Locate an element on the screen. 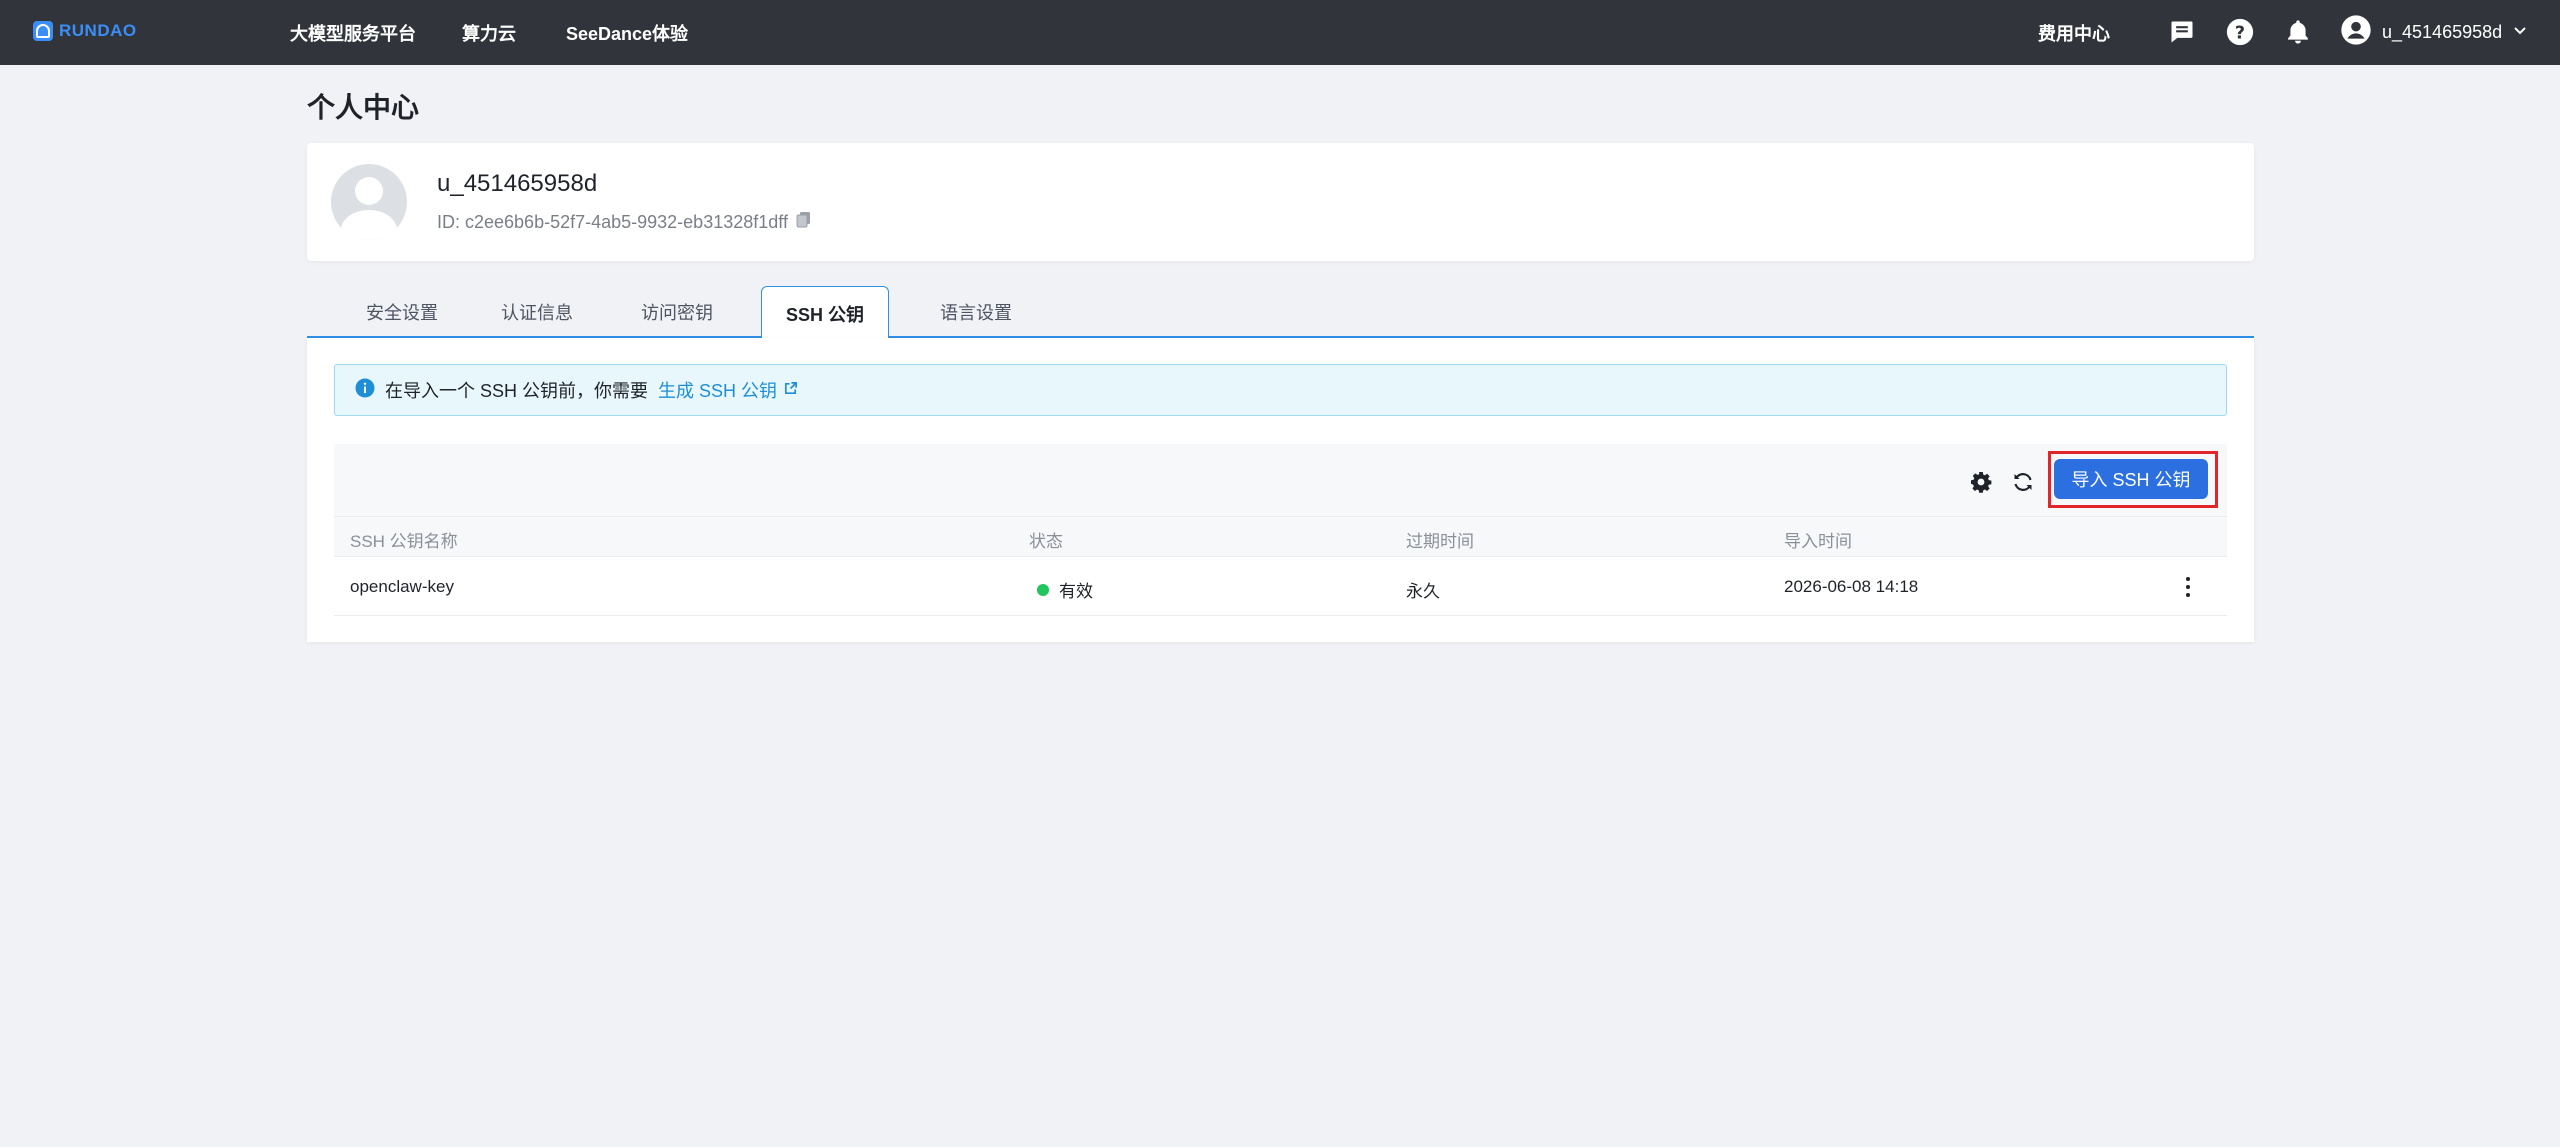  tab-ssh-keys: SSH 公钥 is located at coordinates (825, 313).